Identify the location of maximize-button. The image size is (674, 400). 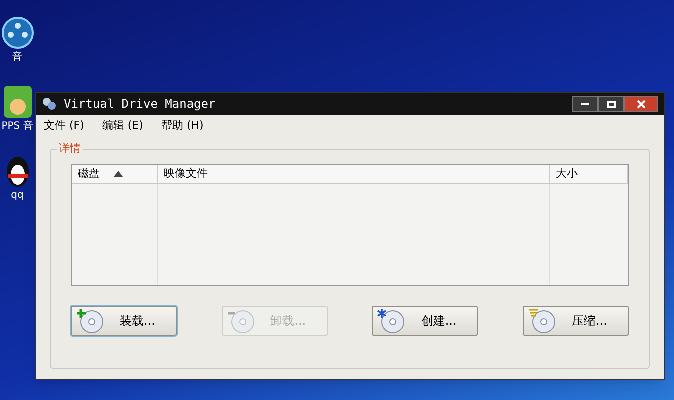
(611, 104).